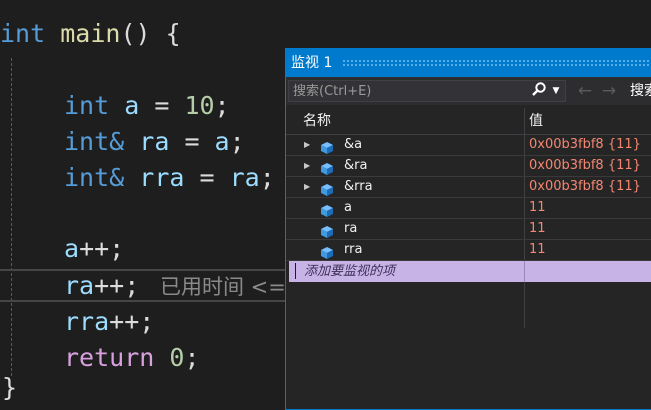 This screenshot has width=651, height=410. I want to click on arrow-right-icon: →, so click(609, 91).